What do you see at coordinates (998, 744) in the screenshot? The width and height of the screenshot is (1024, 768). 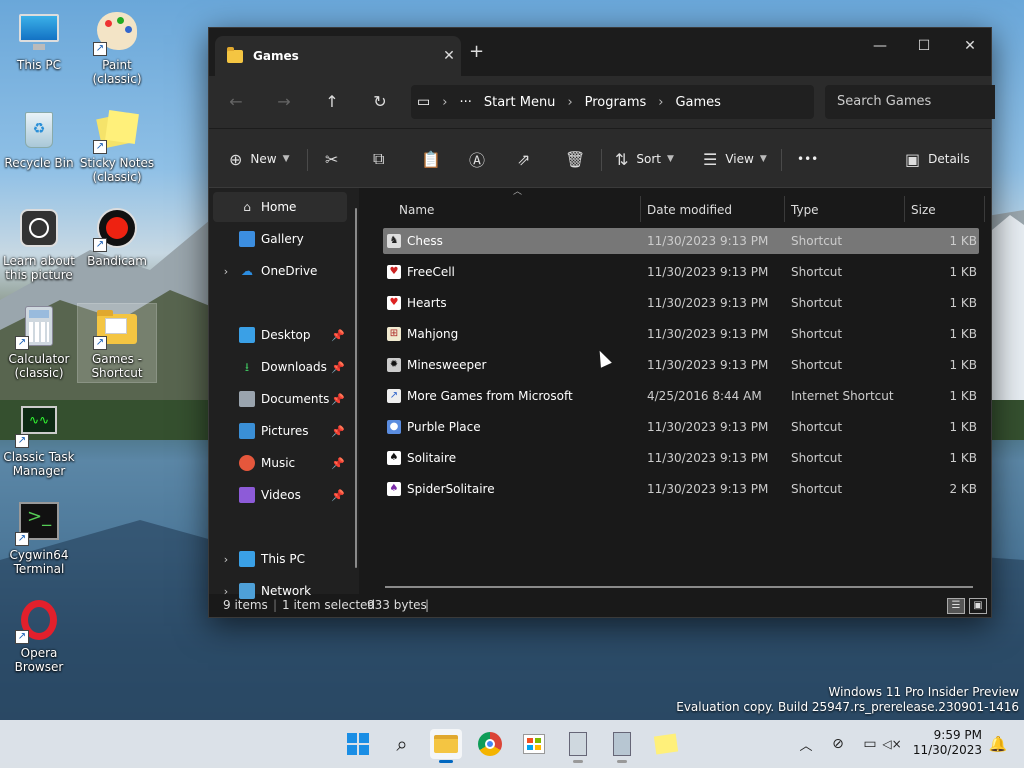 I see `bell-icon: 🔔` at bounding box center [998, 744].